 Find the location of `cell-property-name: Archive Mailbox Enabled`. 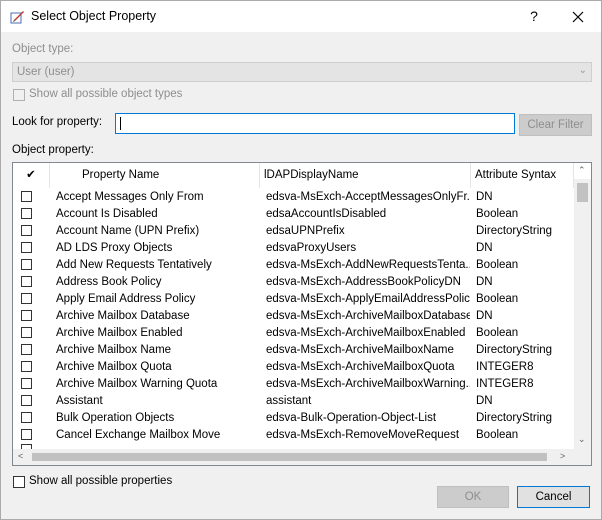

cell-property-name: Archive Mailbox Enabled is located at coordinates (119, 333).